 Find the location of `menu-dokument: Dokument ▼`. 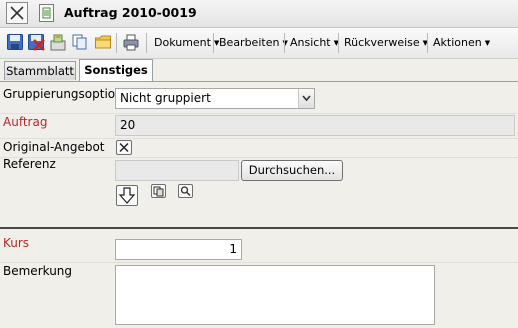

menu-dokument: Dokument ▼ is located at coordinates (186, 42).